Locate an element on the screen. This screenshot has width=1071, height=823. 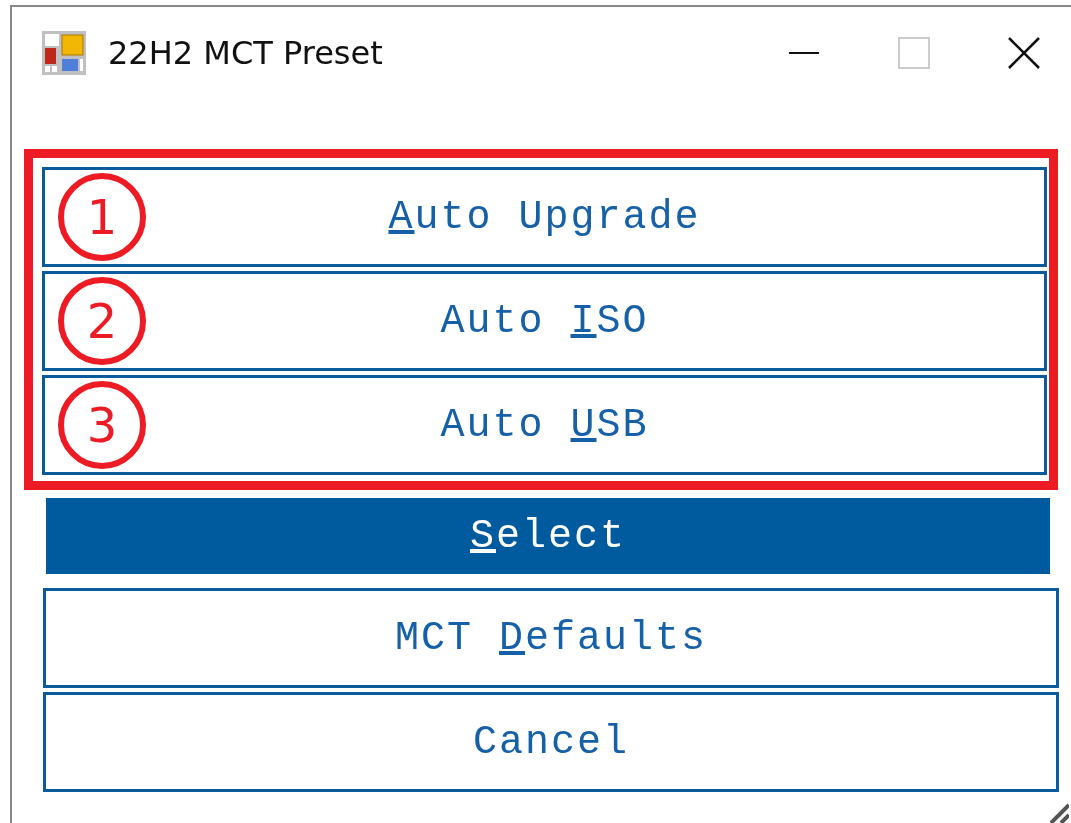
resize-grip-icon is located at coordinates (1058, 812).